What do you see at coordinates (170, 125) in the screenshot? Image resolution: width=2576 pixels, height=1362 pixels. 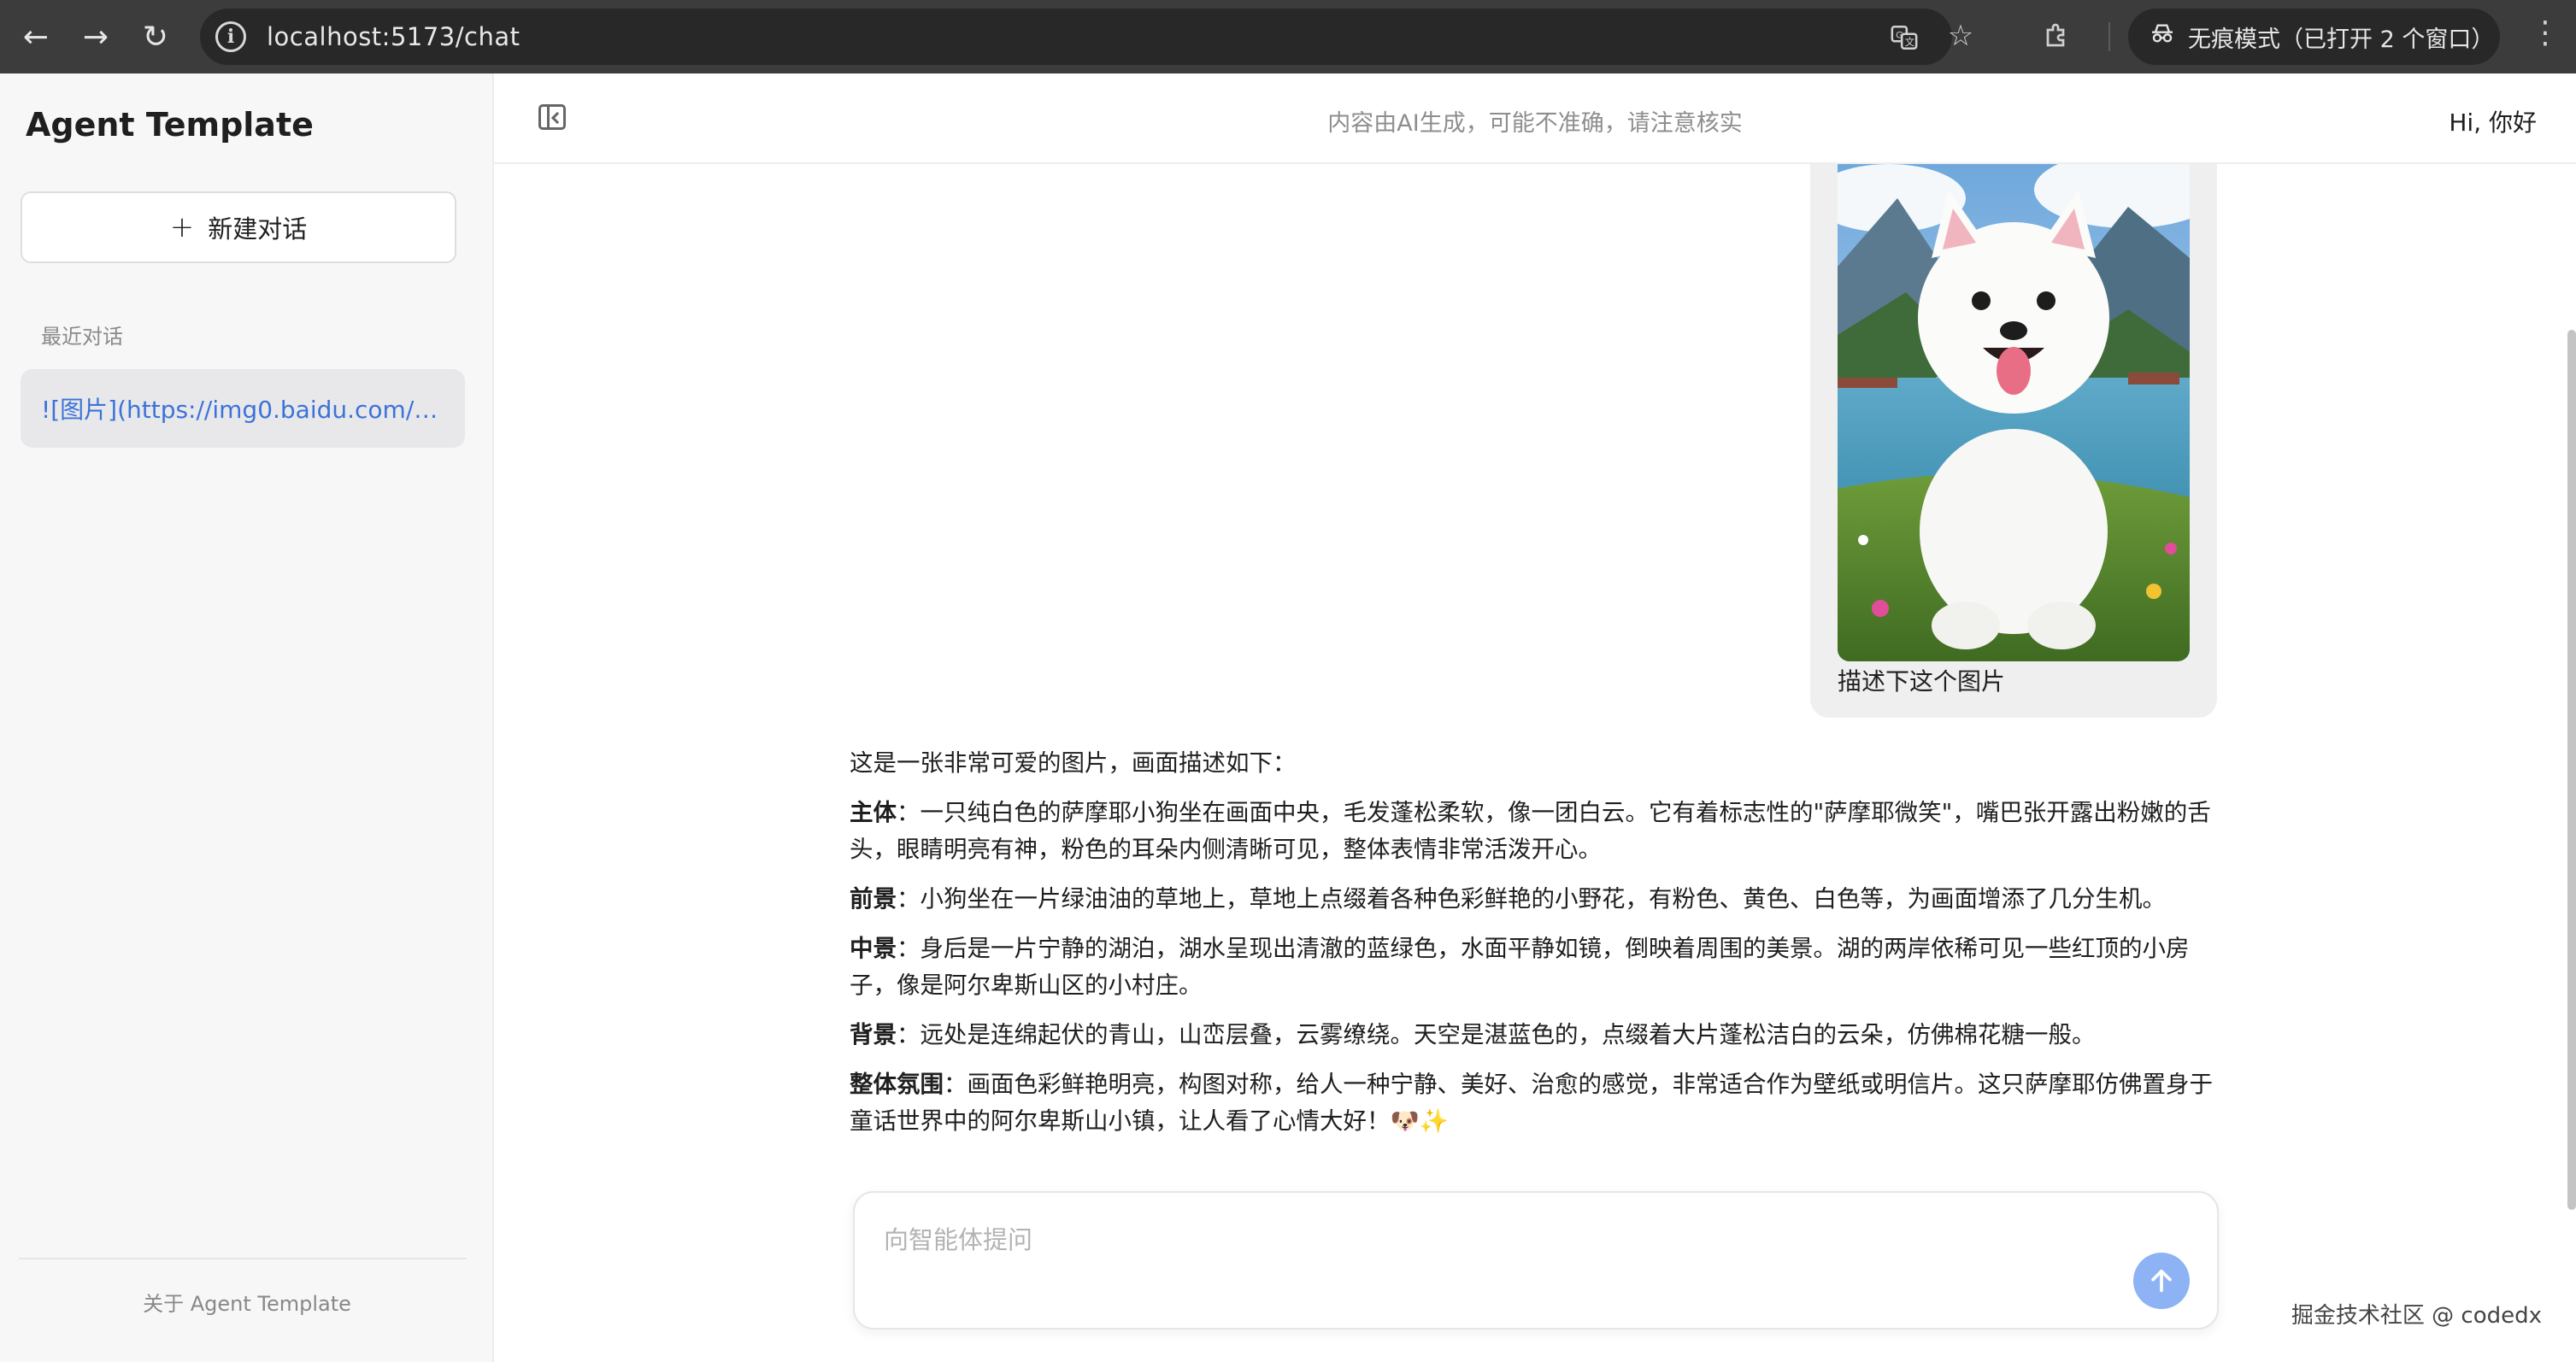 I see `app-title: Agent Template` at bounding box center [170, 125].